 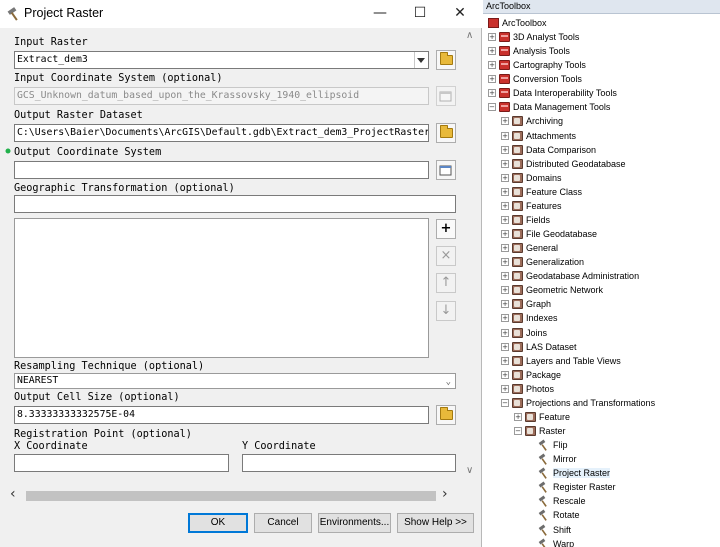 I want to click on tree-item-3d-analyst-tools: +3D Analyst Tools, so click(x=533, y=37).